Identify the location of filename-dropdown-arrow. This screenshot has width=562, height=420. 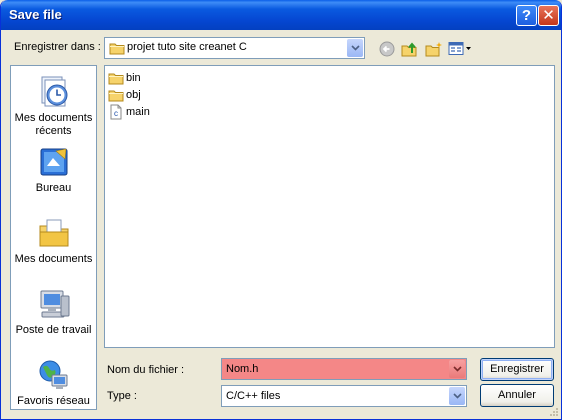
(457, 369).